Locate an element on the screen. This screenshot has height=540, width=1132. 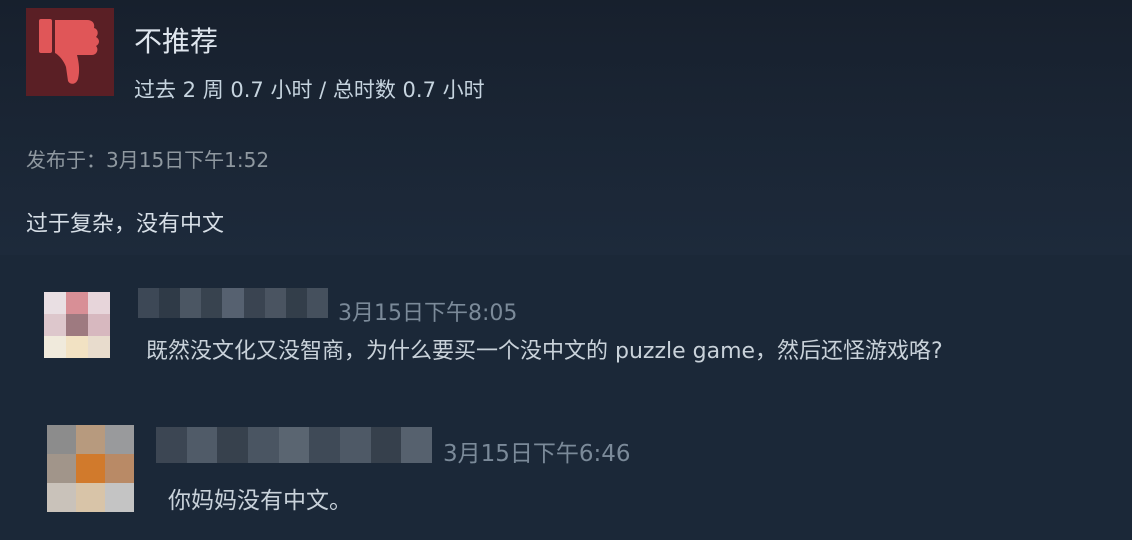
thumbs-down-badge is located at coordinates (70, 52).